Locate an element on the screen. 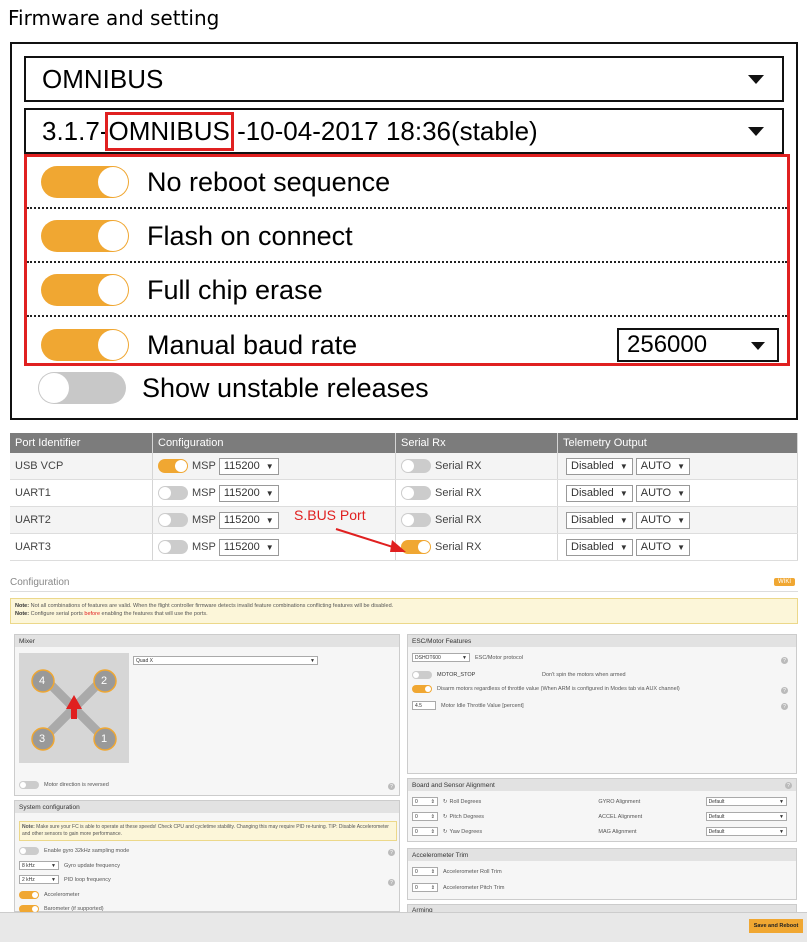 This screenshot has width=807, height=942. motor-reversed-toggle is located at coordinates (29, 785).